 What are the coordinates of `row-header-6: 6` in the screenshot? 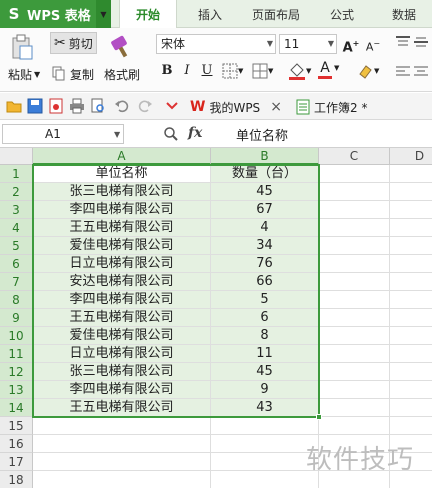 It's located at (16, 264).